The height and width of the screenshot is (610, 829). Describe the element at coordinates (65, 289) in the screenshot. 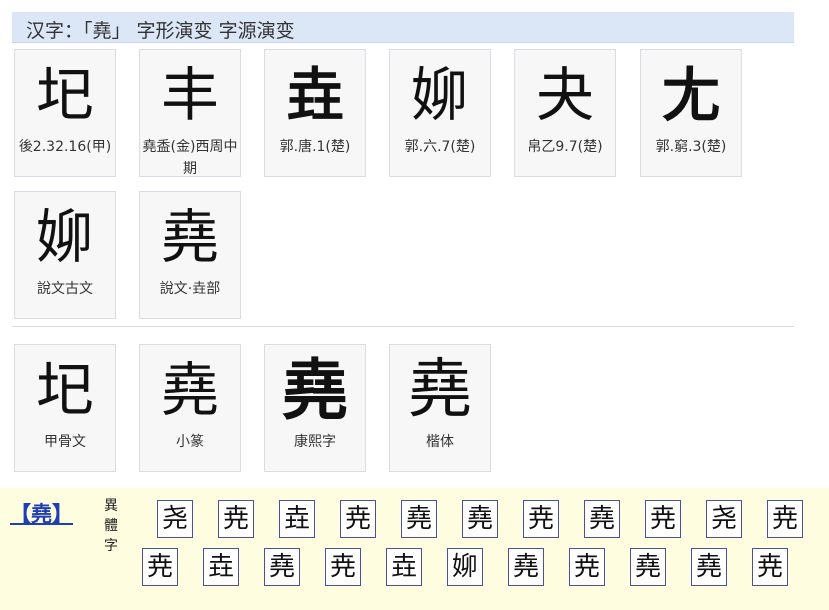

I see `glyph-caption: 說文古文` at that location.